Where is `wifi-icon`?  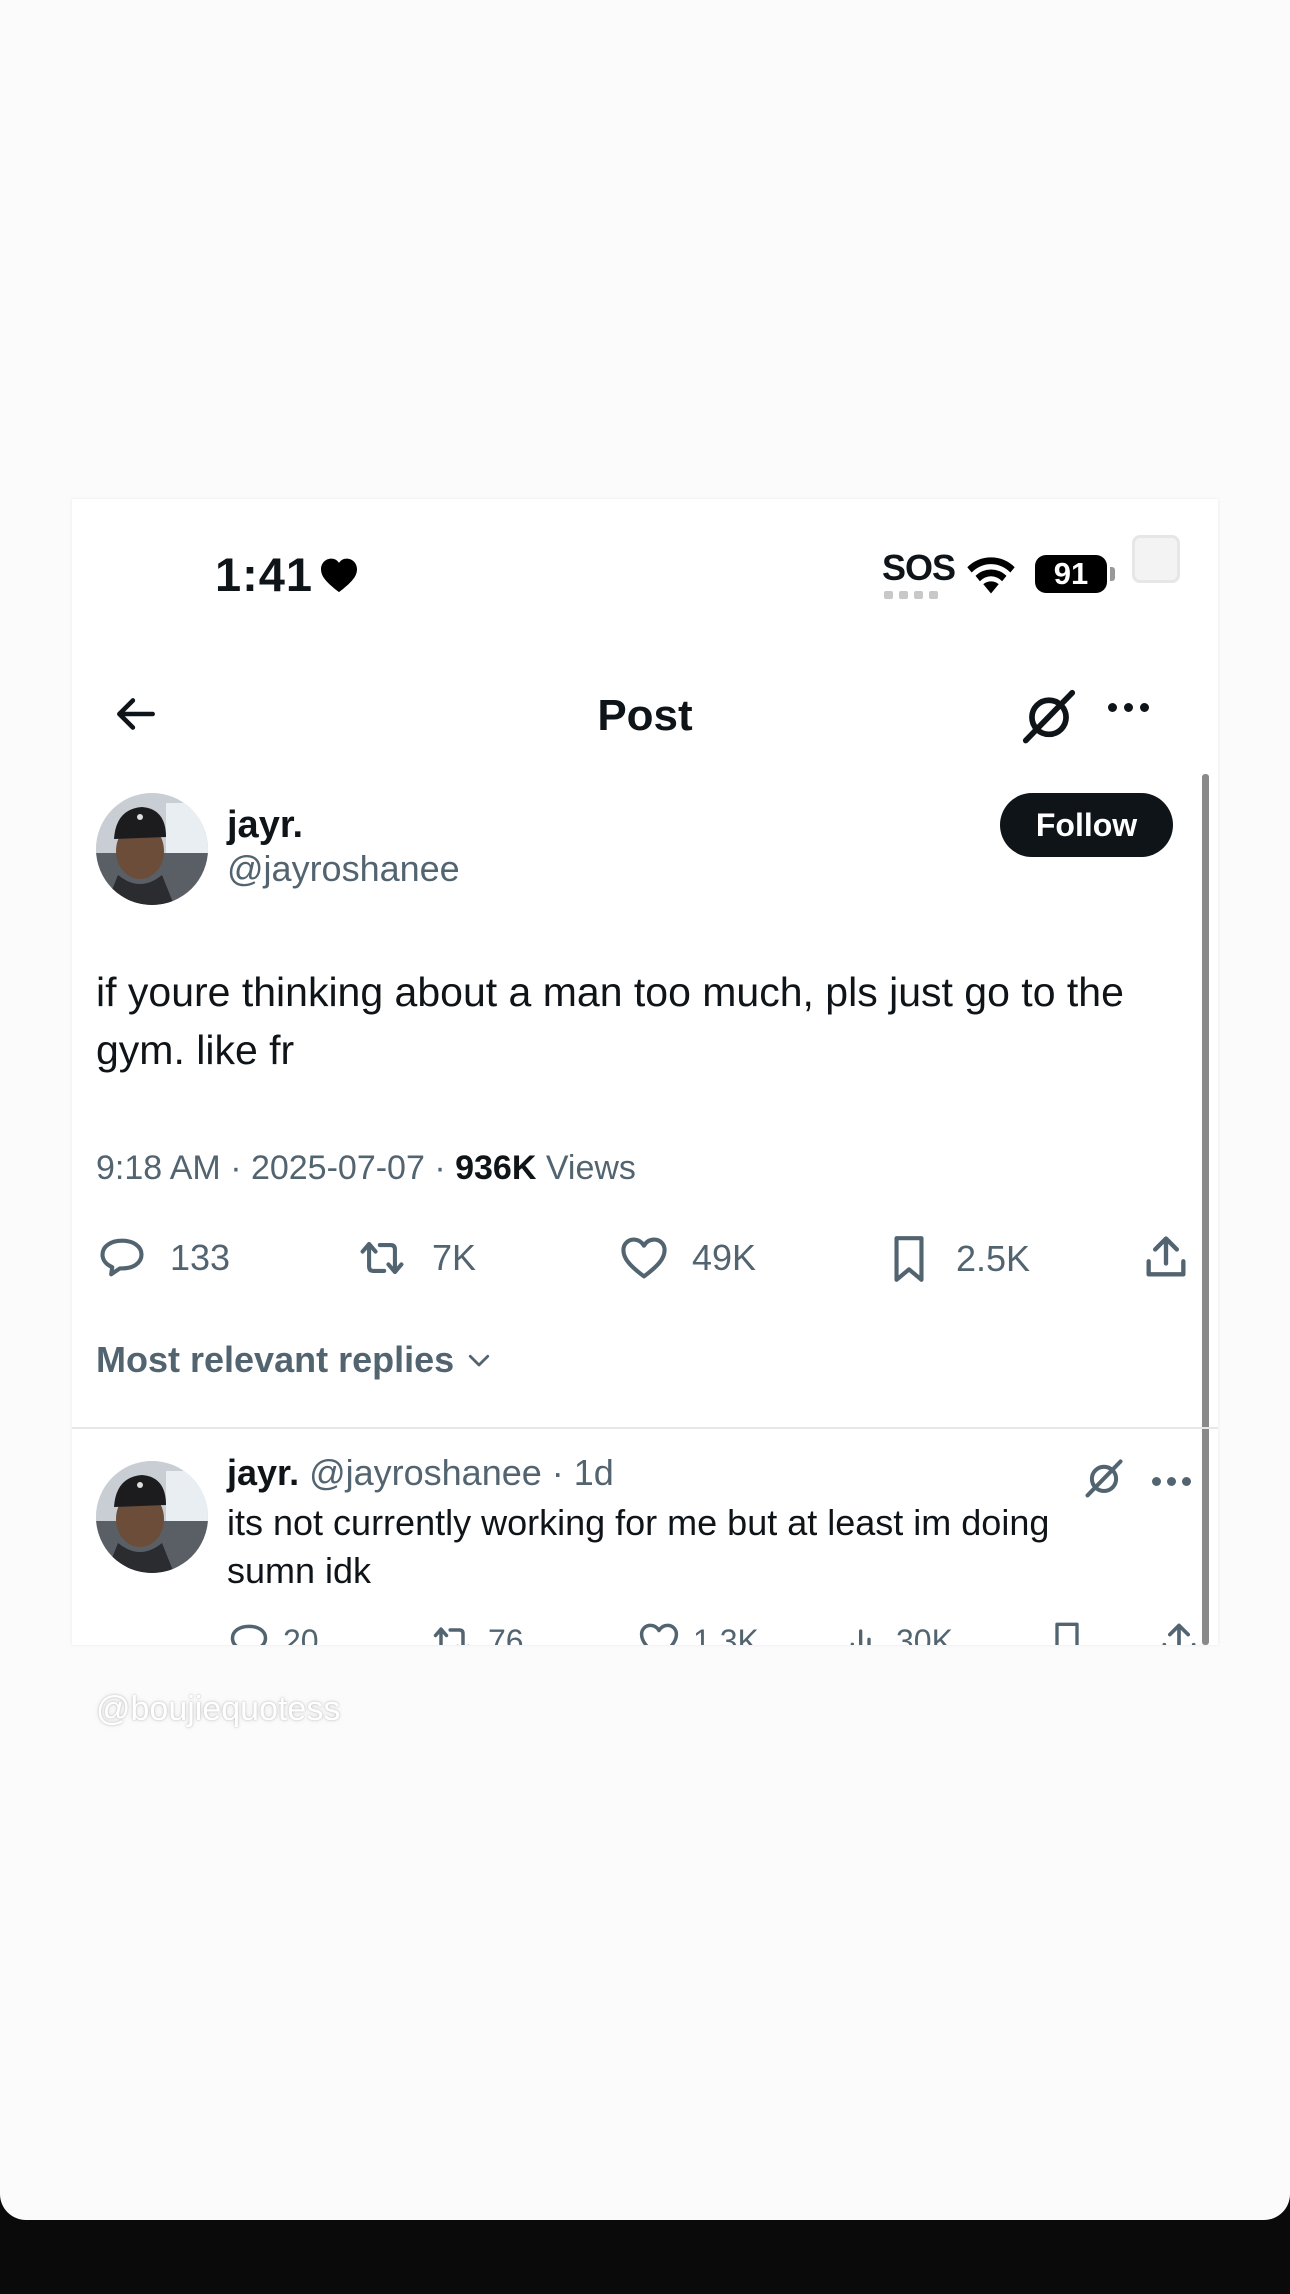 wifi-icon is located at coordinates (991, 575).